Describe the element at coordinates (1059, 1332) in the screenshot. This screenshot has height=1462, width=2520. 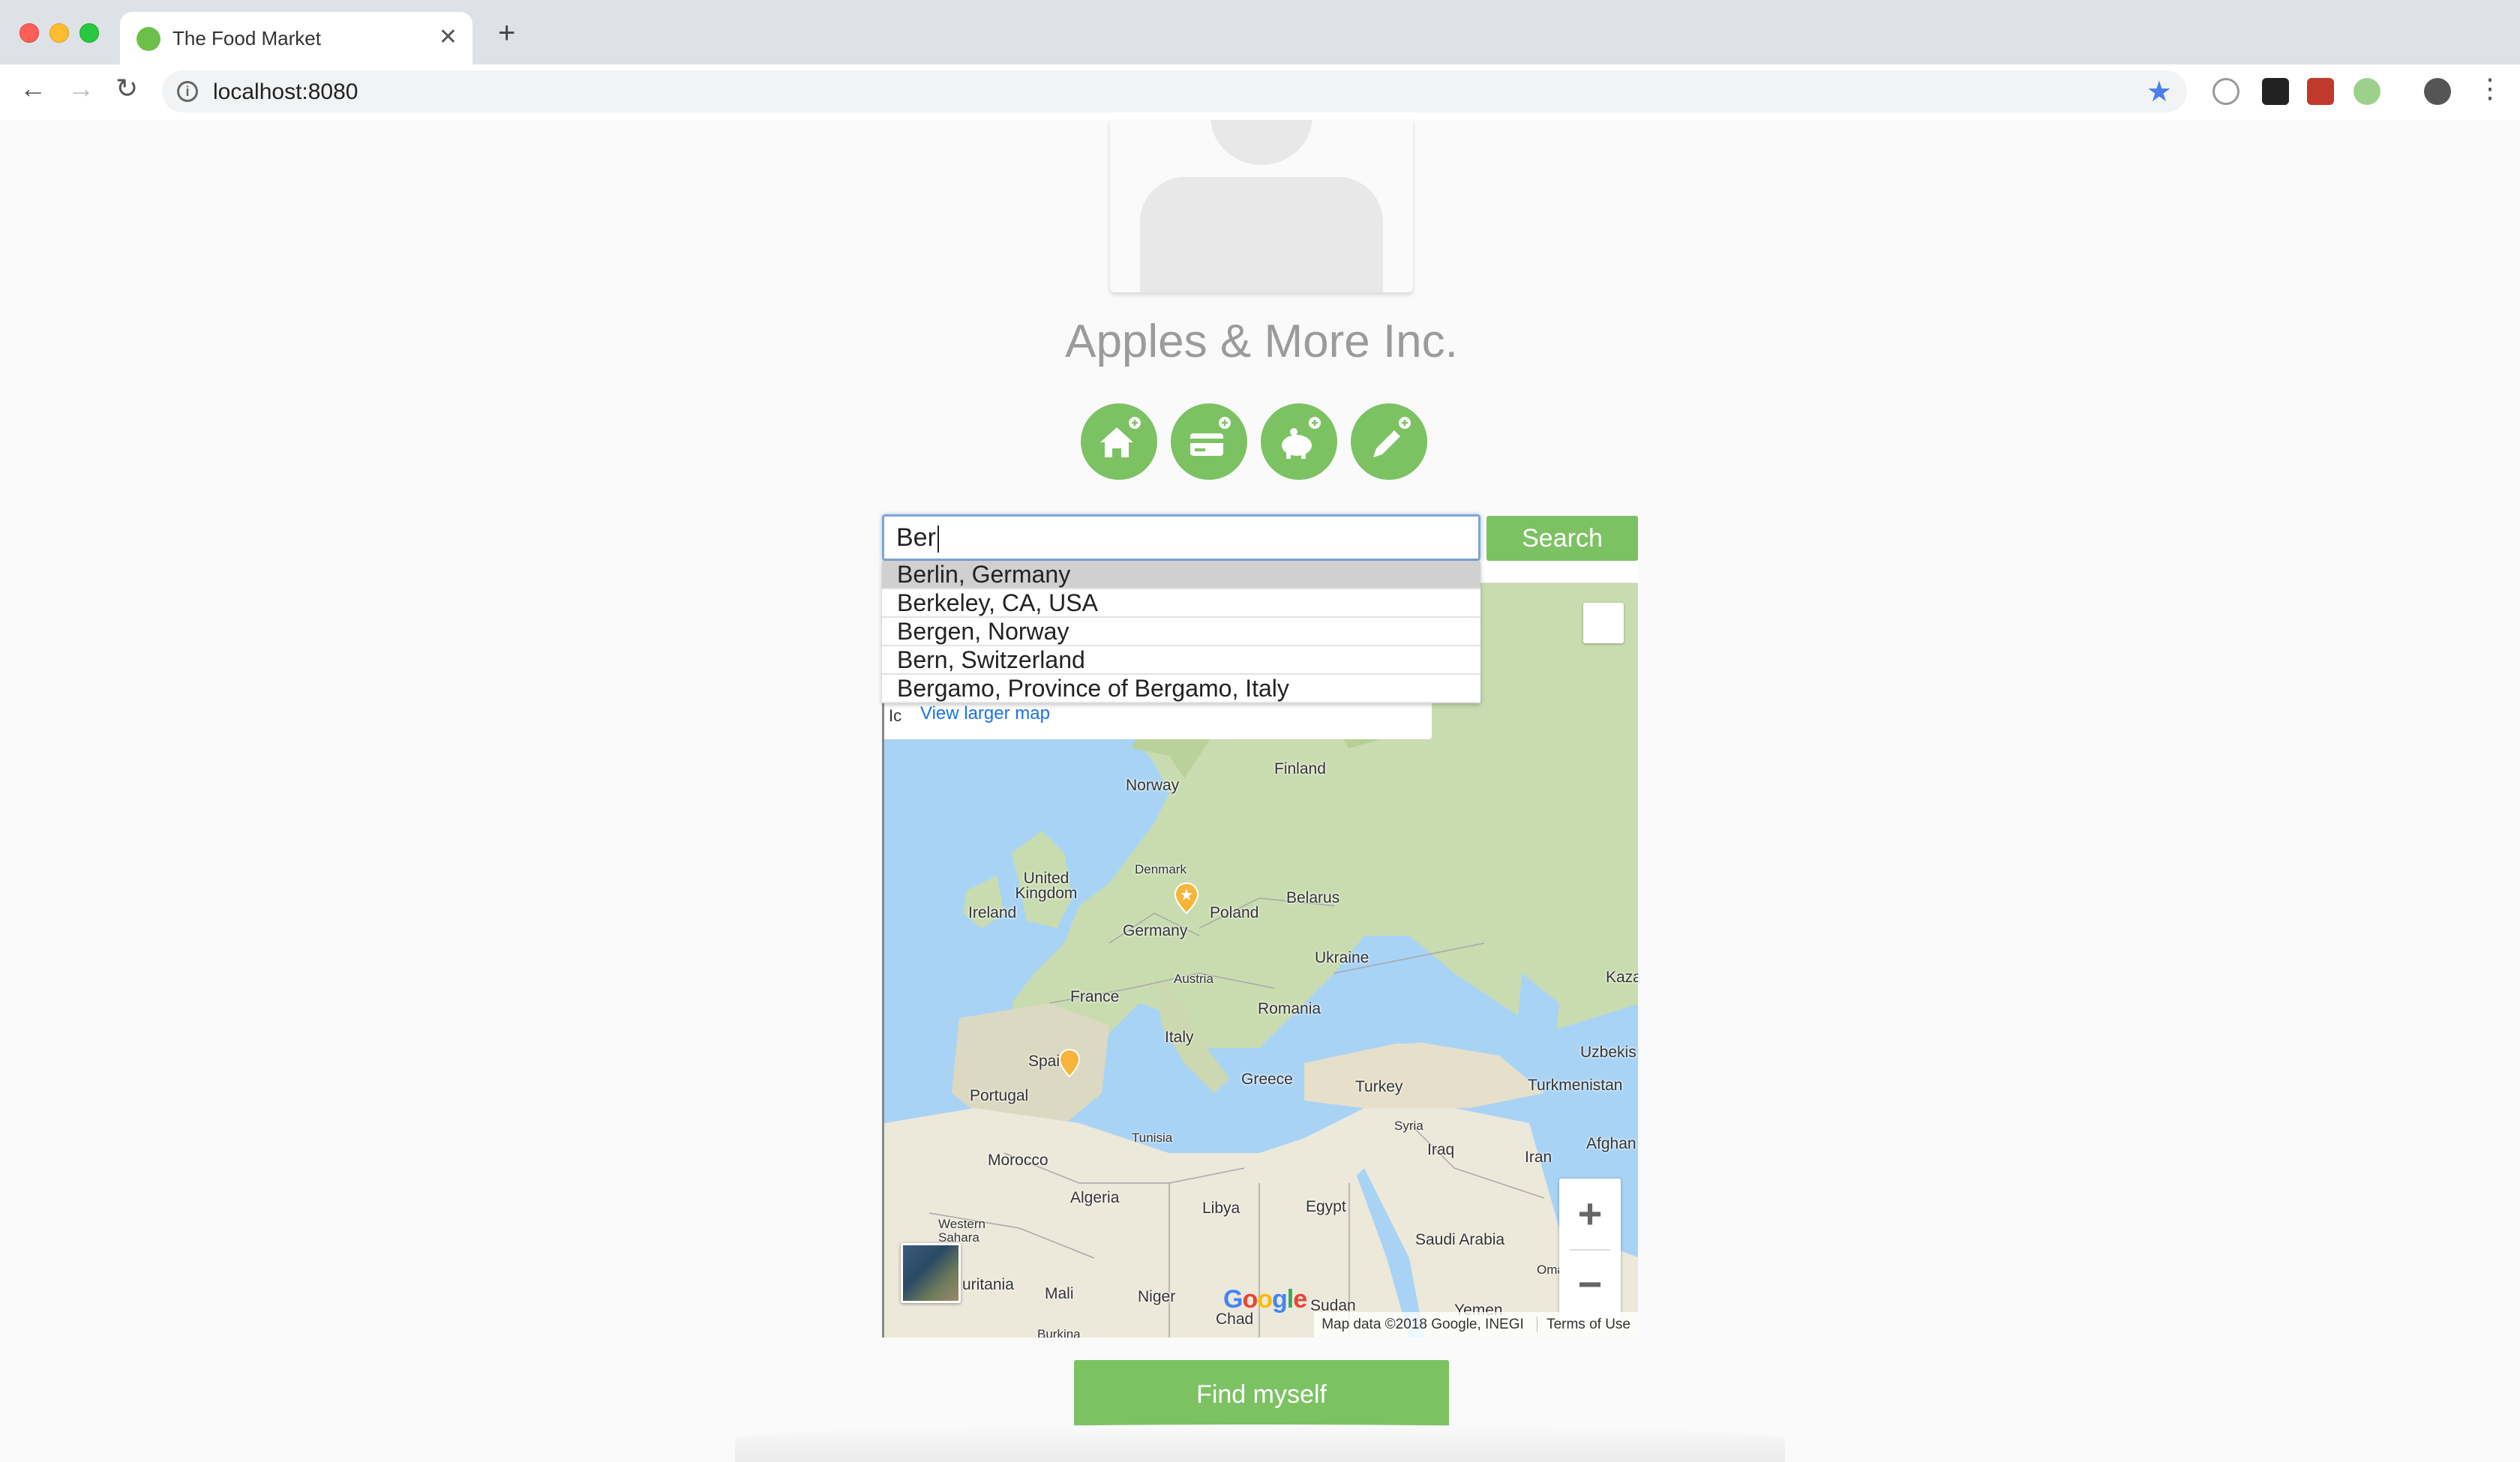
I see `map-label: Burkina` at that location.